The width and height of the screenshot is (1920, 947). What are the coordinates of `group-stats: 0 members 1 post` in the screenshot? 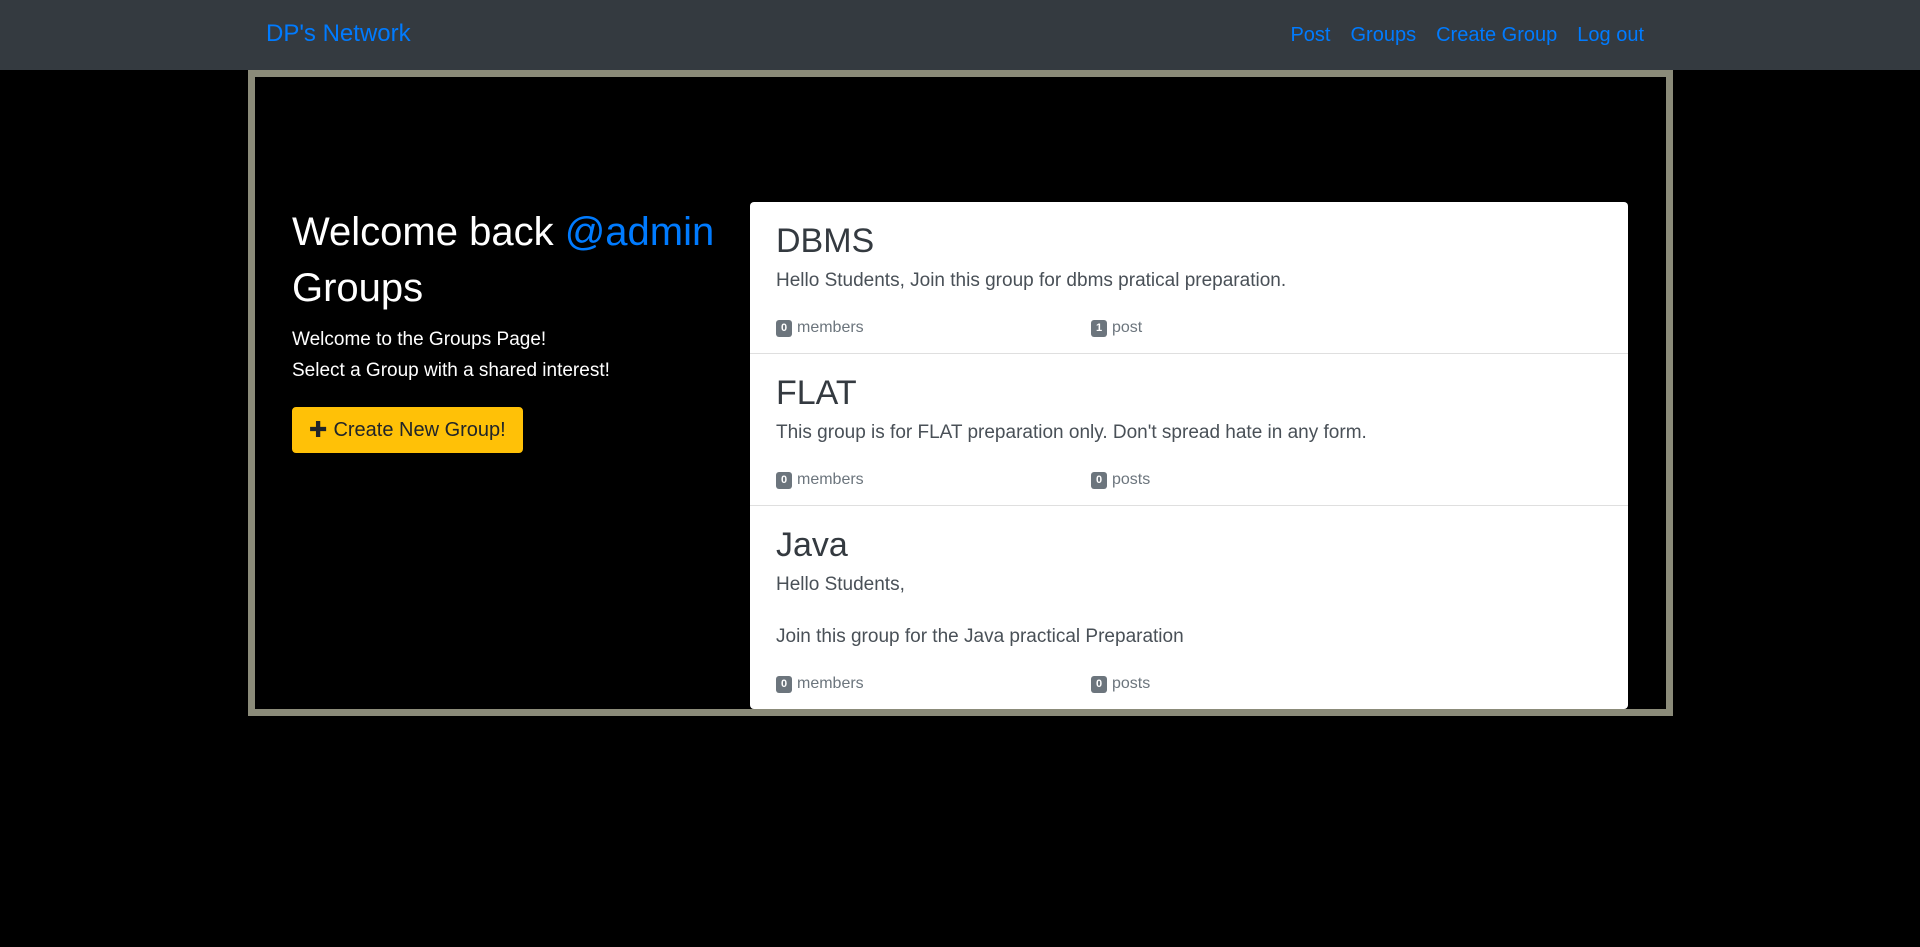 It's located at (1026, 328).